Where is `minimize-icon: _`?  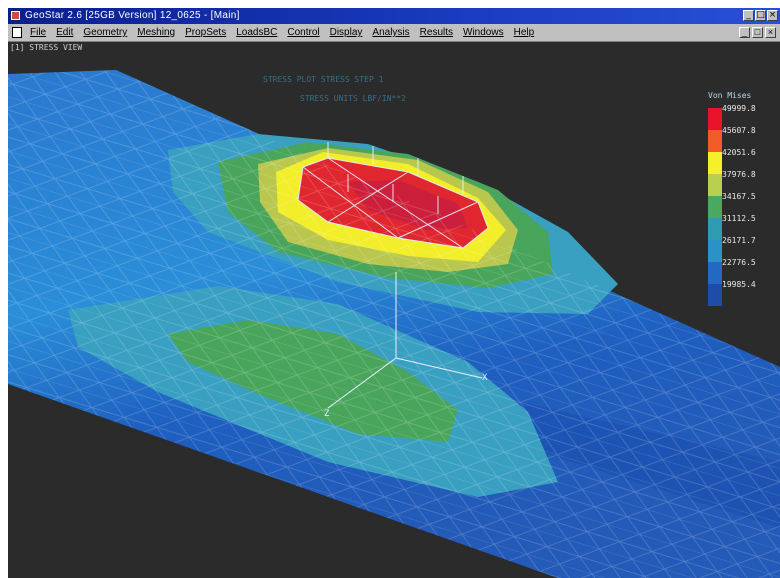
minimize-icon: _ is located at coordinates (748, 15).